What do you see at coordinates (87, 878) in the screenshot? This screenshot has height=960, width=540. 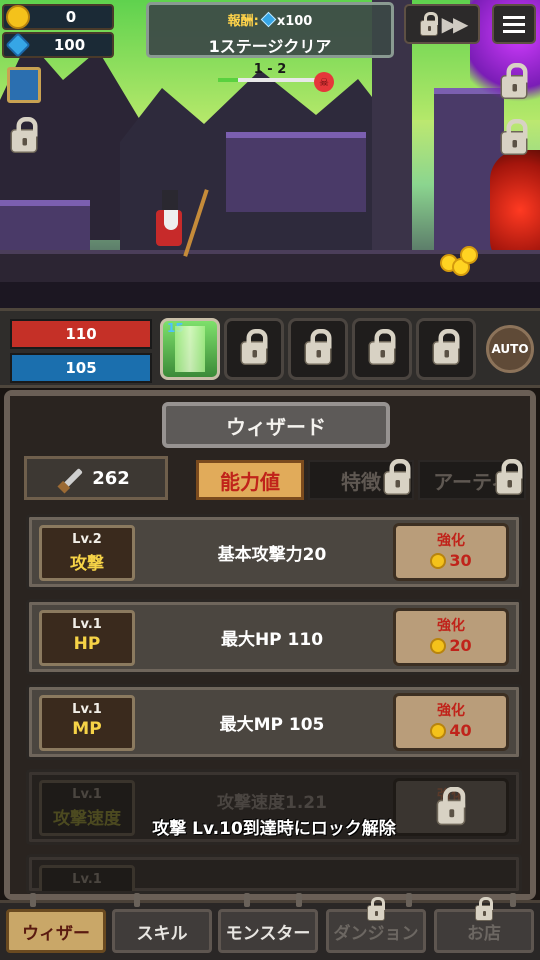 I see `level-box: Lv.1` at bounding box center [87, 878].